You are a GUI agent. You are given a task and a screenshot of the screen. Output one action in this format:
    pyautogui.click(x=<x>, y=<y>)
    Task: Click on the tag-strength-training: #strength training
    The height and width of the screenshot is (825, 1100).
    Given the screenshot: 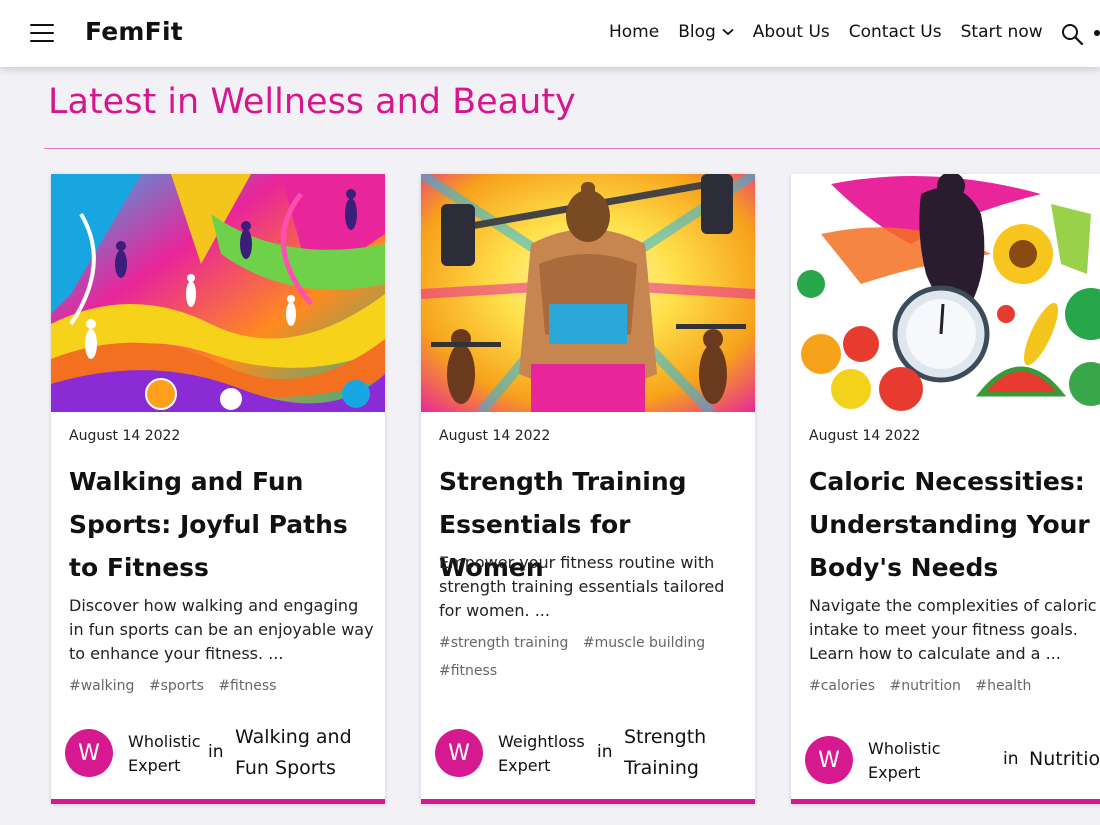 What is the action you would take?
    pyautogui.click(x=503, y=643)
    